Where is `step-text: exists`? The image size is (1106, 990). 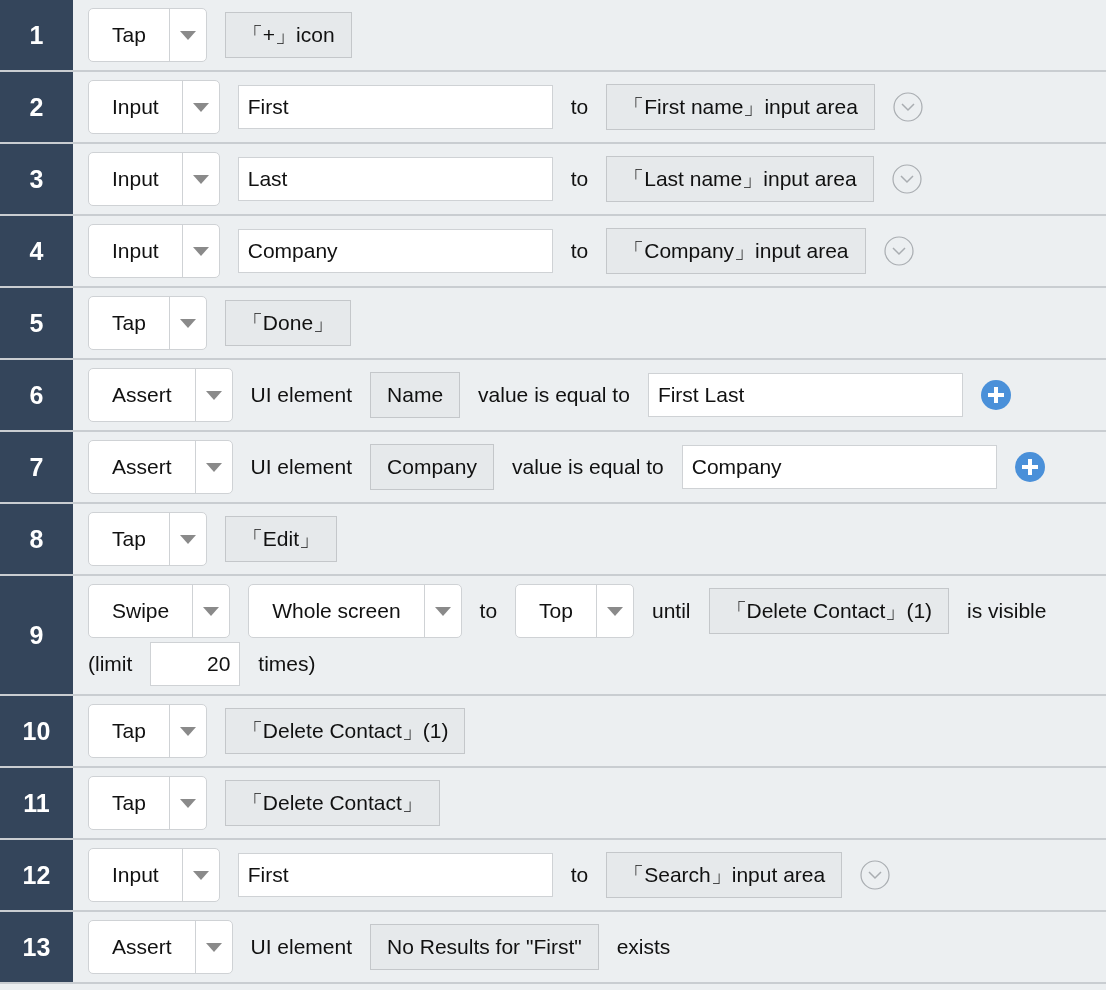 step-text: exists is located at coordinates (643, 947).